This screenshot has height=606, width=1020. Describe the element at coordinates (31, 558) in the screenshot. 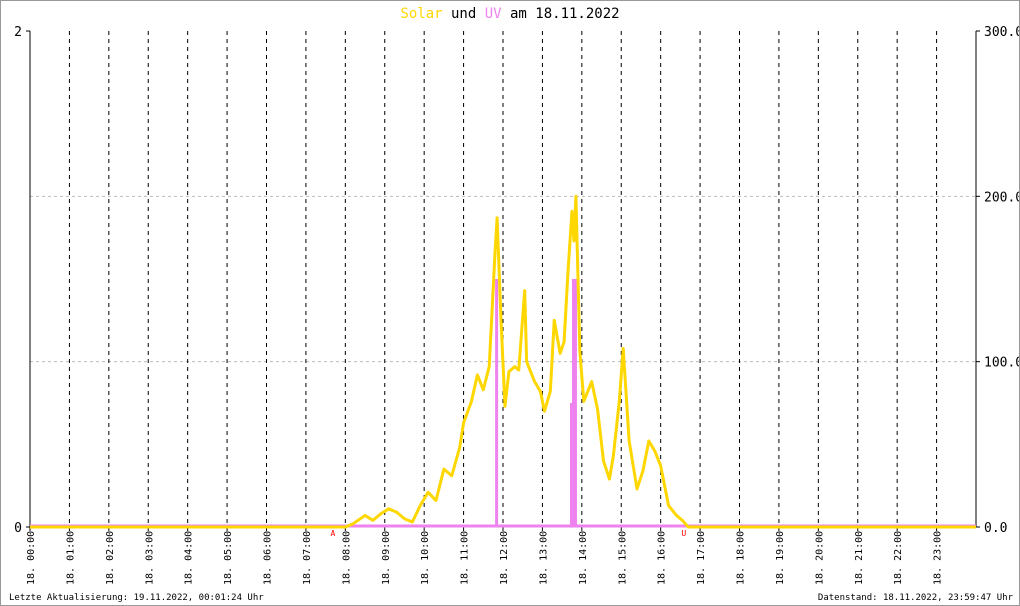

I see `x-tick-label: 18. 00:00` at that location.